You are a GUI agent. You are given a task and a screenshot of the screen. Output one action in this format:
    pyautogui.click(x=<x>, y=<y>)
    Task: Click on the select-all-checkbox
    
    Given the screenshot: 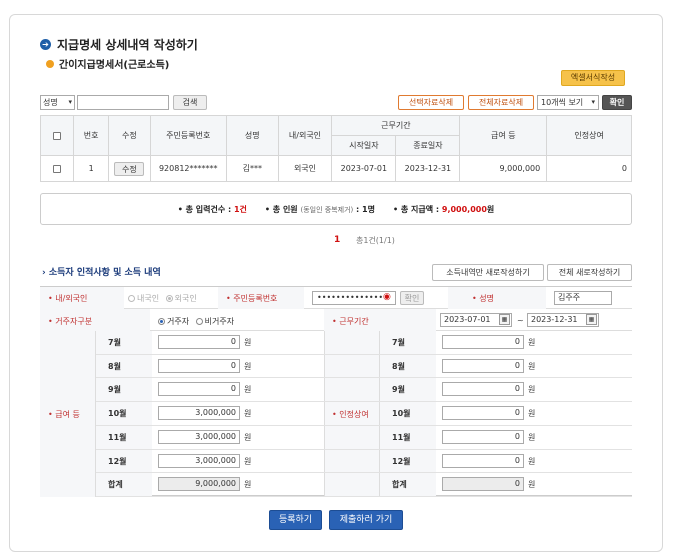 What is the action you would take?
    pyautogui.click(x=57, y=135)
    